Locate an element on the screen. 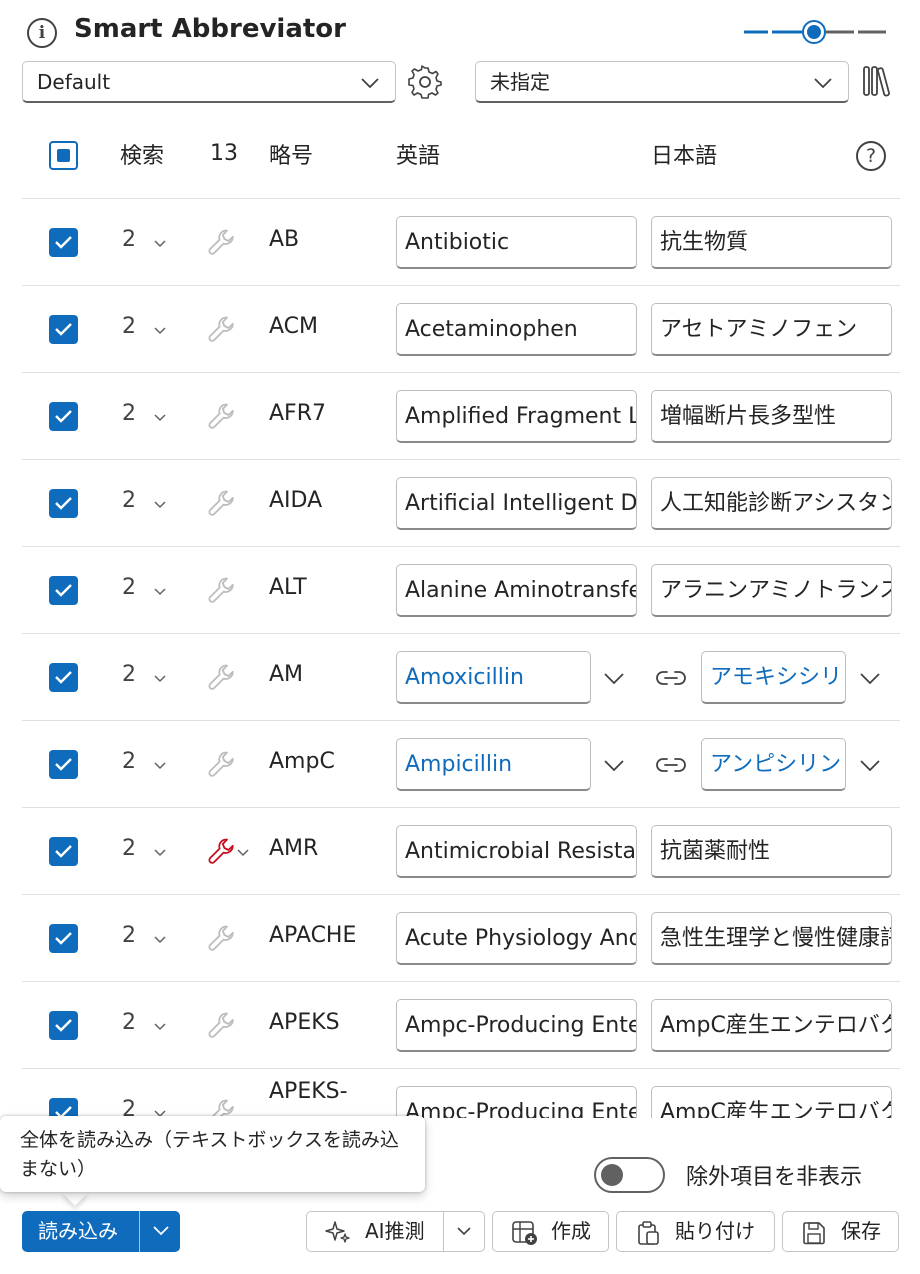  table-row: 2 AM Amoxicillin アモキシシリン is located at coordinates (461, 676).